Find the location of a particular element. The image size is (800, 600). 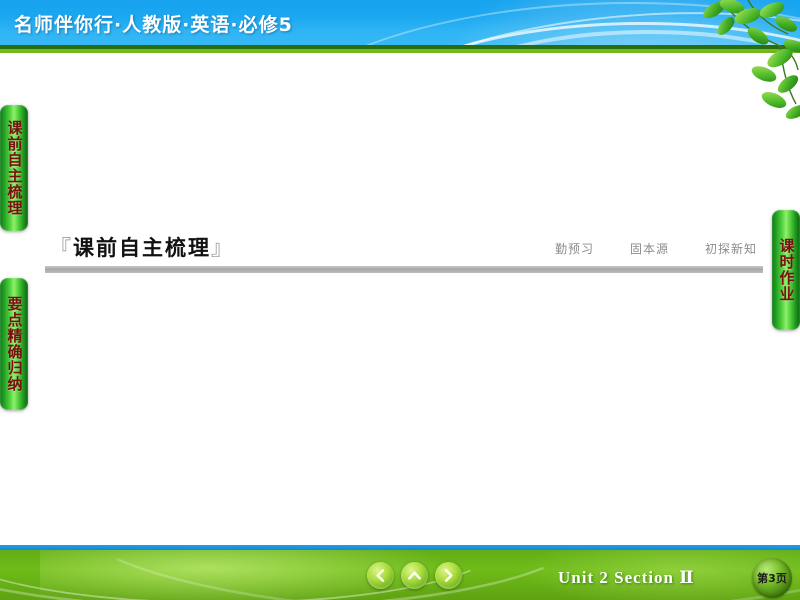

chevron-left-icon is located at coordinates (380, 575).